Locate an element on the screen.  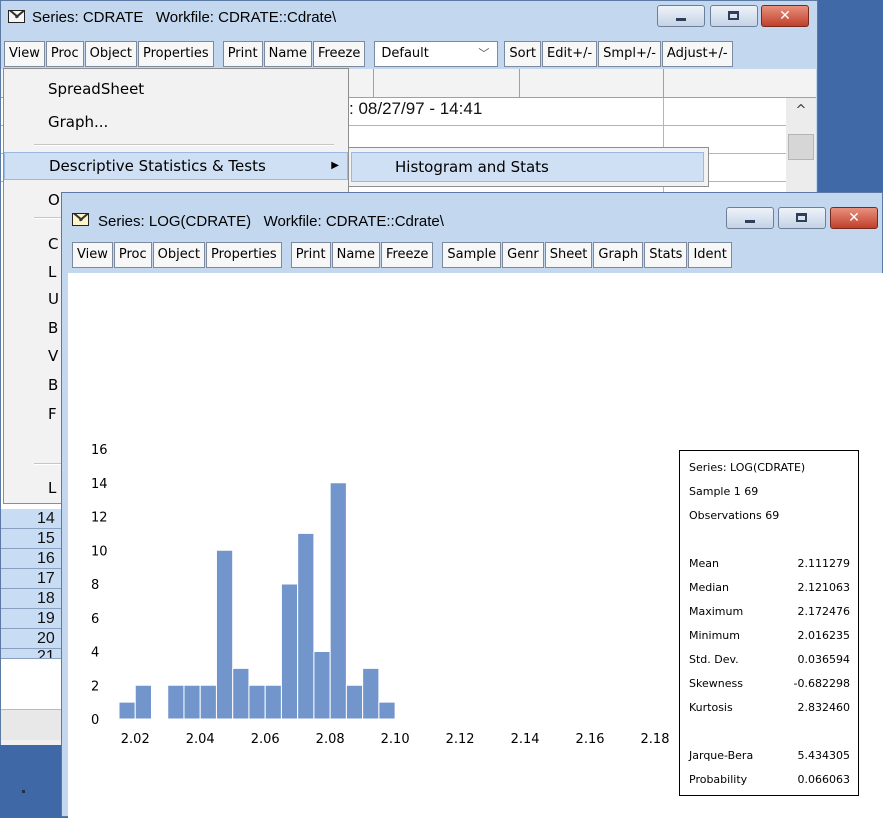
stat-label: Skewness is located at coordinates (716, 683).